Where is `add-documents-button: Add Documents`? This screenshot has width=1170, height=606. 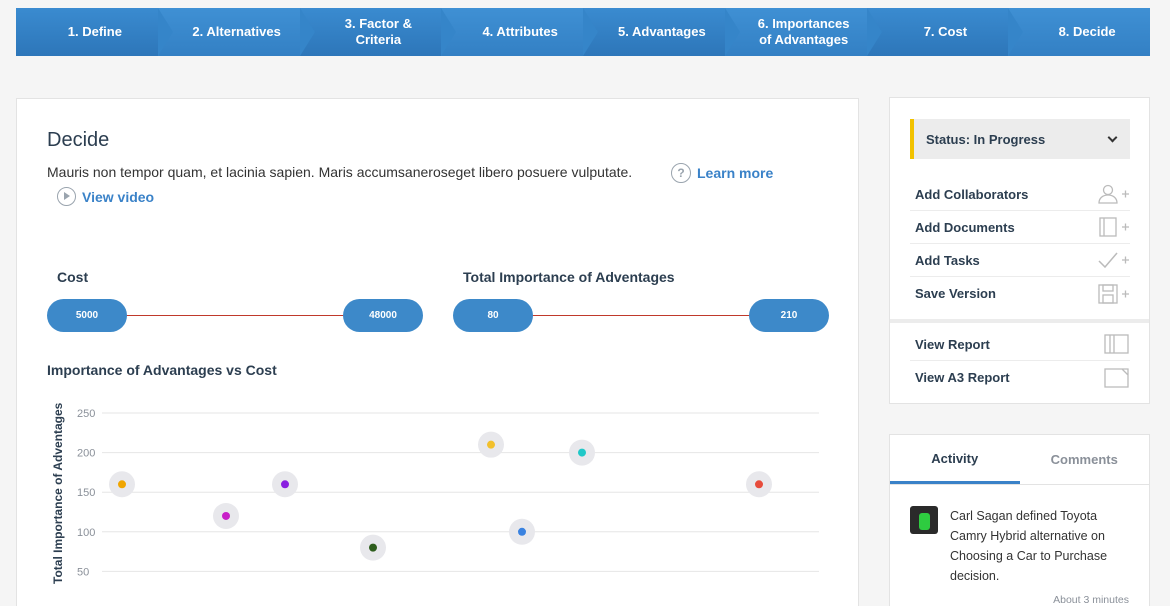 add-documents-button: Add Documents is located at coordinates (1020, 227).